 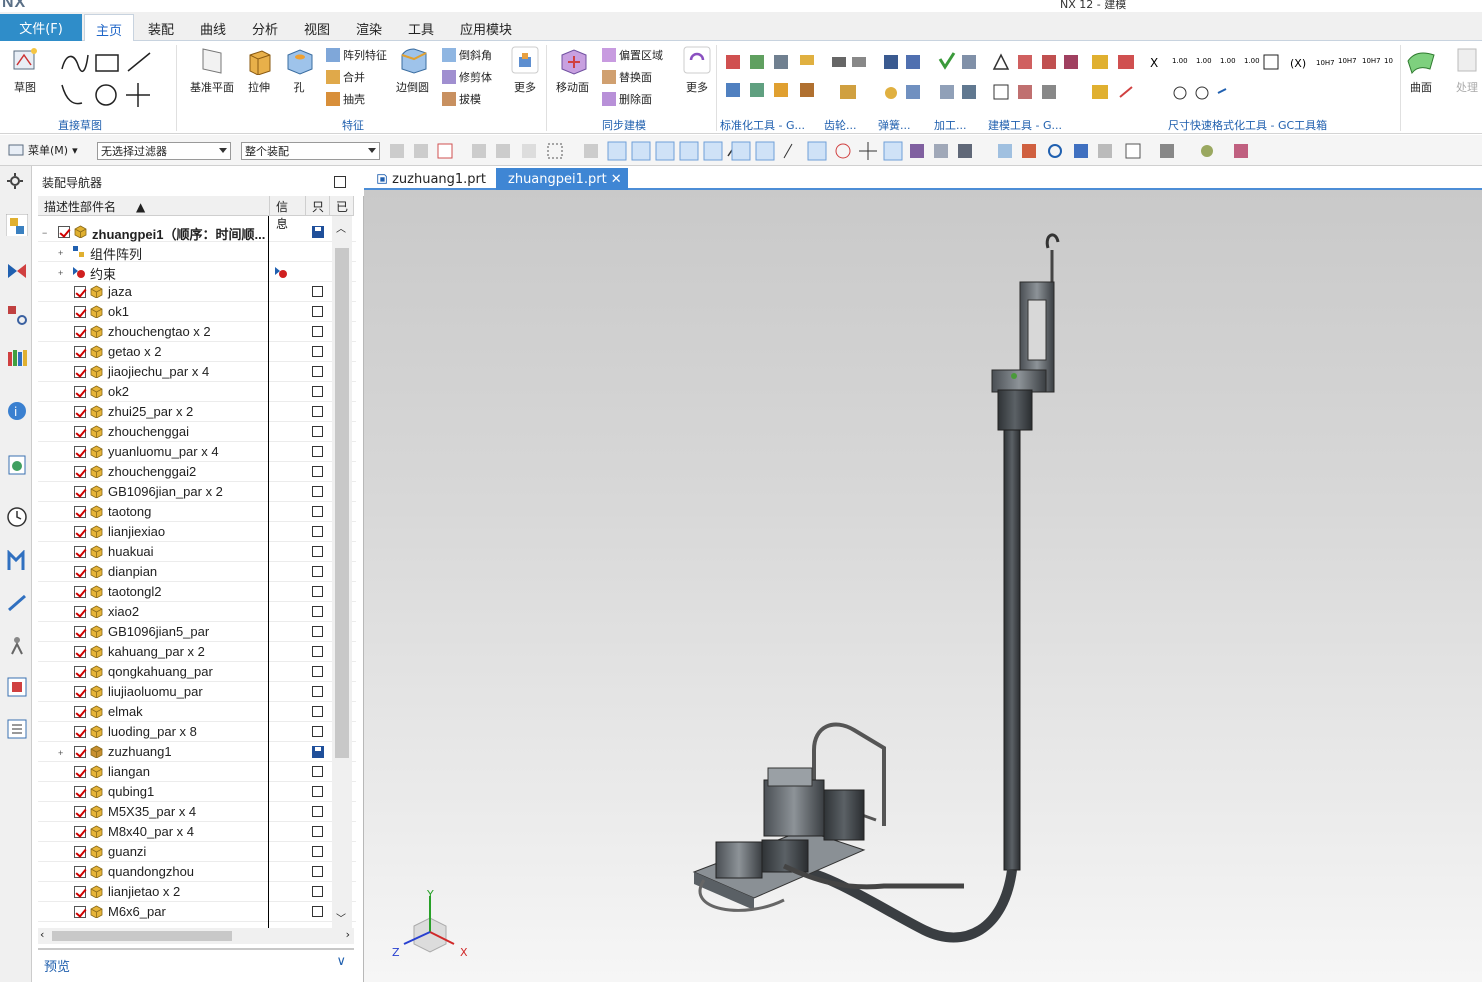 What do you see at coordinates (212, 70) in the screenshot?
I see `datum-plane-button: 基准平面` at bounding box center [212, 70].